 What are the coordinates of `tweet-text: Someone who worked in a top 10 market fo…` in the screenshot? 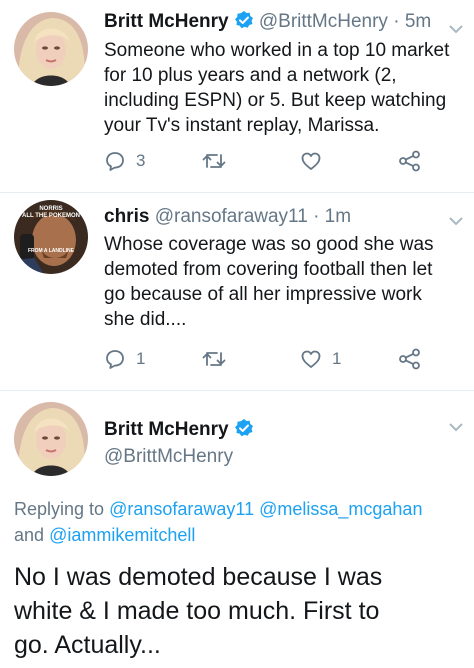 It's located at (276, 88).